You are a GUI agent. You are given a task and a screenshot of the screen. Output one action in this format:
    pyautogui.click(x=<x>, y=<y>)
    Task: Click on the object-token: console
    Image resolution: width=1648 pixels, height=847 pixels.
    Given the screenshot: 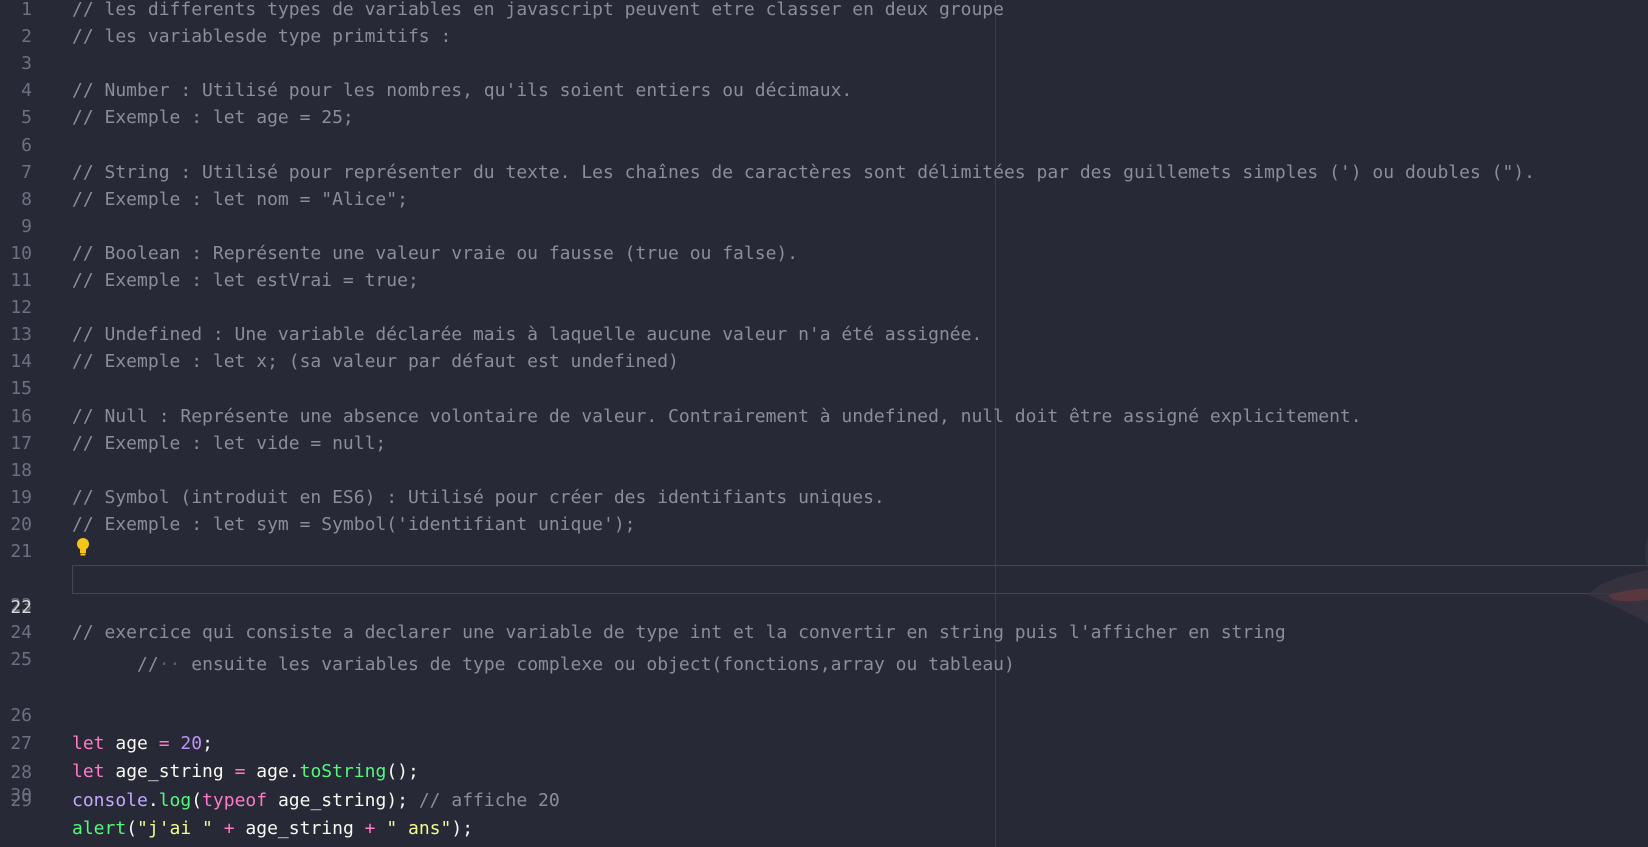 What is the action you would take?
    pyautogui.click(x=110, y=800)
    